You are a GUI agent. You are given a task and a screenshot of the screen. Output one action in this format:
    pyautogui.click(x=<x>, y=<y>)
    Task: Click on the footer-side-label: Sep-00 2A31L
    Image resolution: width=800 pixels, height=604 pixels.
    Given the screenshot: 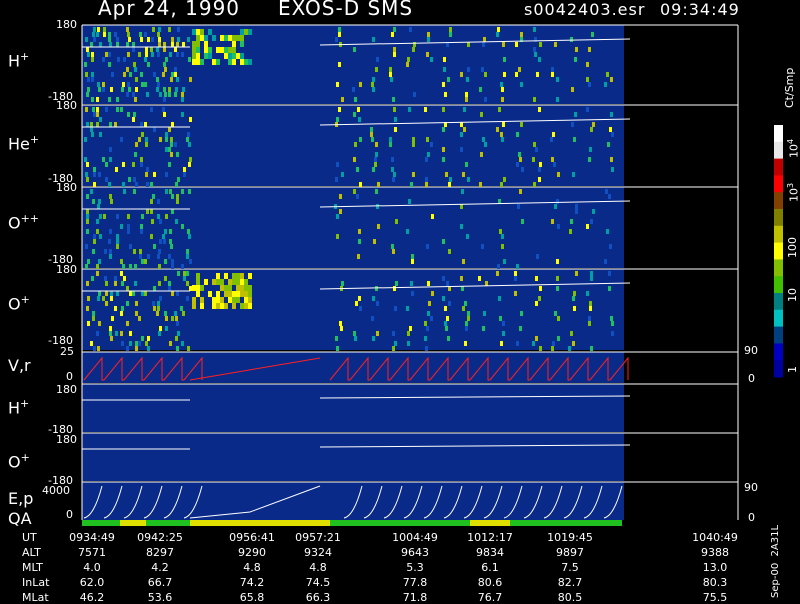 What is the action you would take?
    pyautogui.click(x=775, y=561)
    